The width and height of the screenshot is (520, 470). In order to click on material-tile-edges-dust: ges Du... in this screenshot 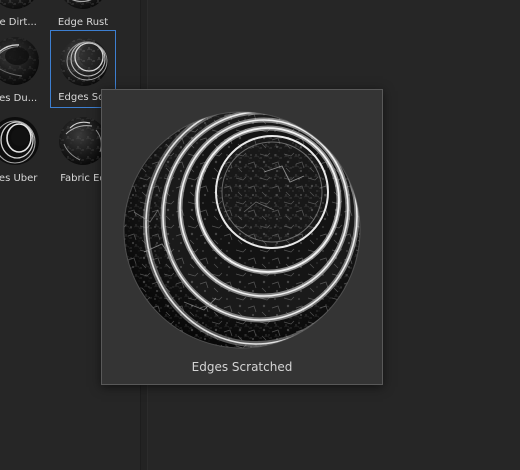, I will do `click(24, 69)`.